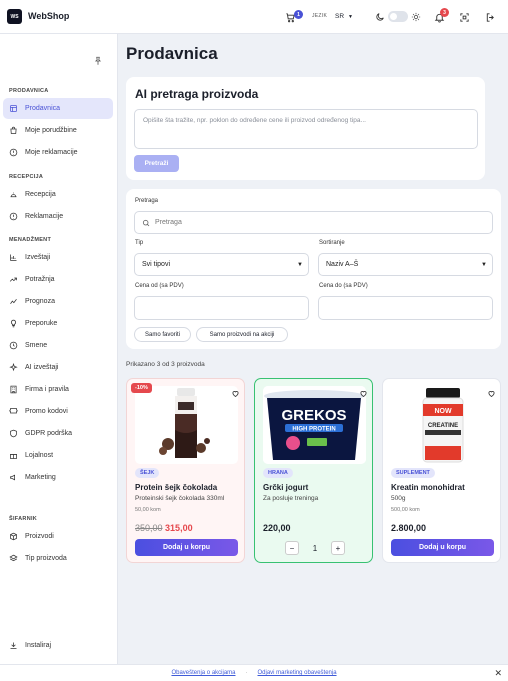 The height and width of the screenshot is (681, 508). What do you see at coordinates (443, 411) in the screenshot?
I see `svg-text: NOW` at bounding box center [443, 411].